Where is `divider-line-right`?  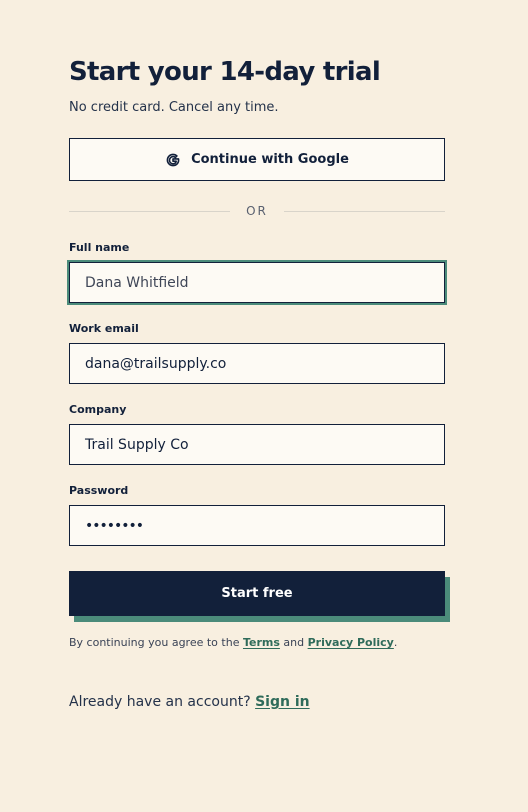
divider-line-right is located at coordinates (364, 211).